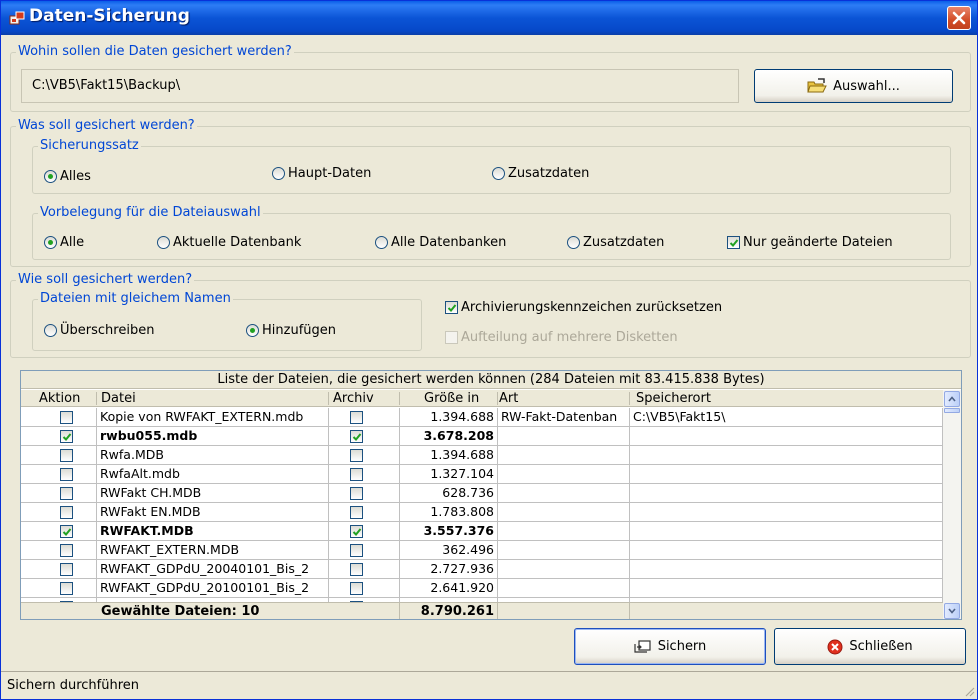 The width and height of the screenshot is (978, 700). I want to click on col-header-type: Art, so click(506, 398).